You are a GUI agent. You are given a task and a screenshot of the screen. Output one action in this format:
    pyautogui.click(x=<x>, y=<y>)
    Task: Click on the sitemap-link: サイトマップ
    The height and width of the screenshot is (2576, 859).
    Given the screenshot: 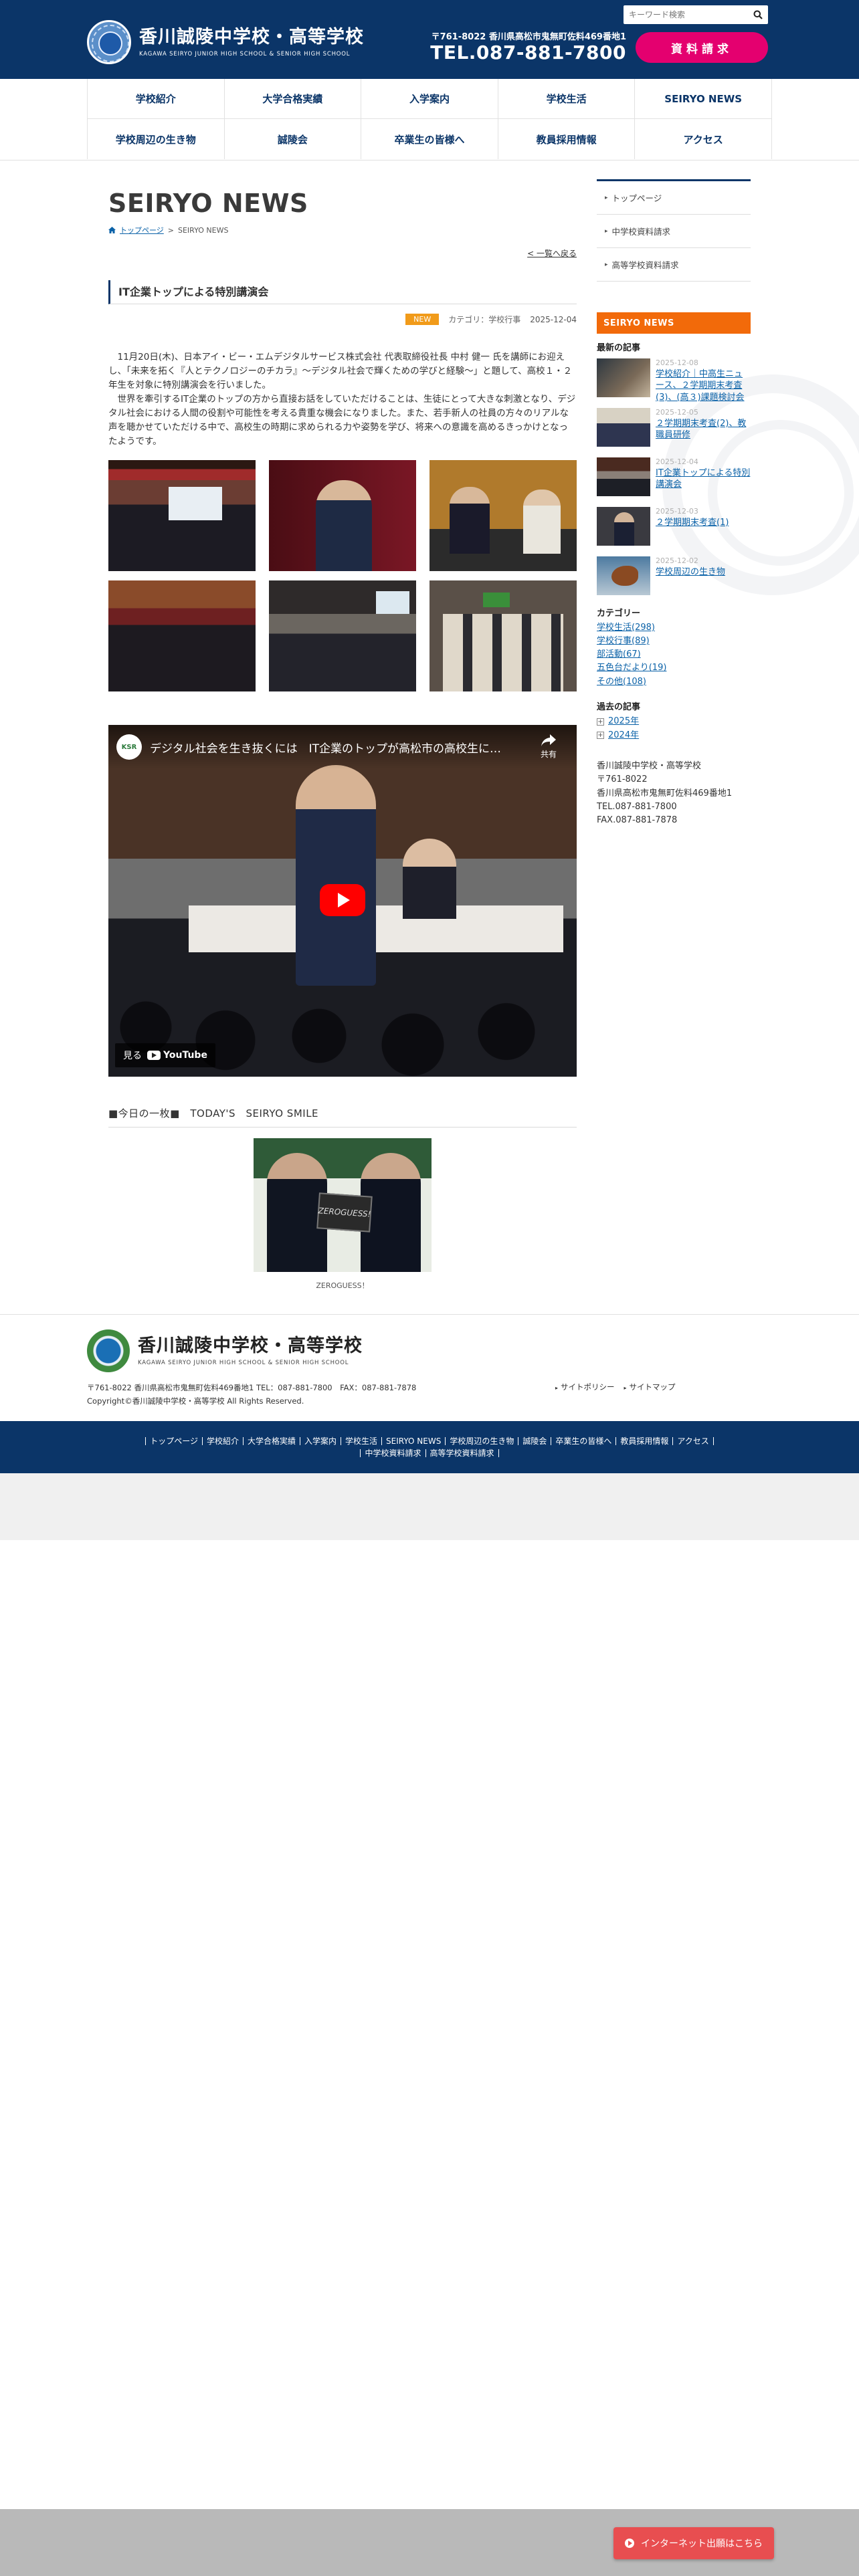 What is the action you would take?
    pyautogui.click(x=650, y=1387)
    